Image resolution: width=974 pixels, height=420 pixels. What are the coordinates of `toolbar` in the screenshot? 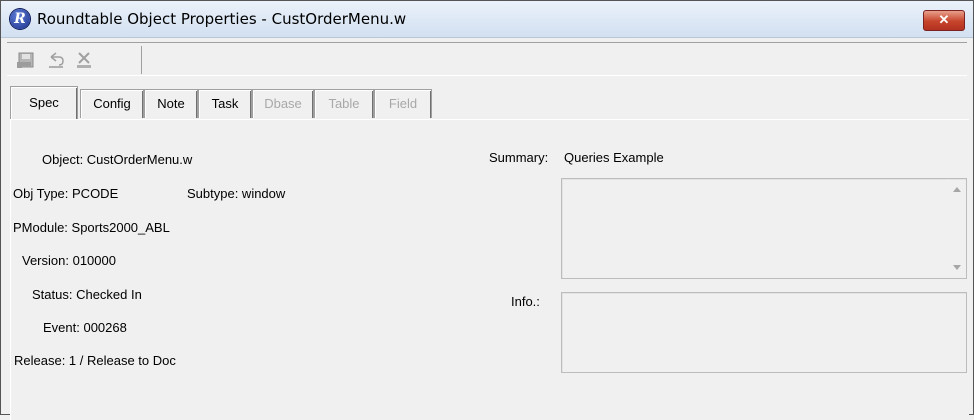 It's located at (487, 59).